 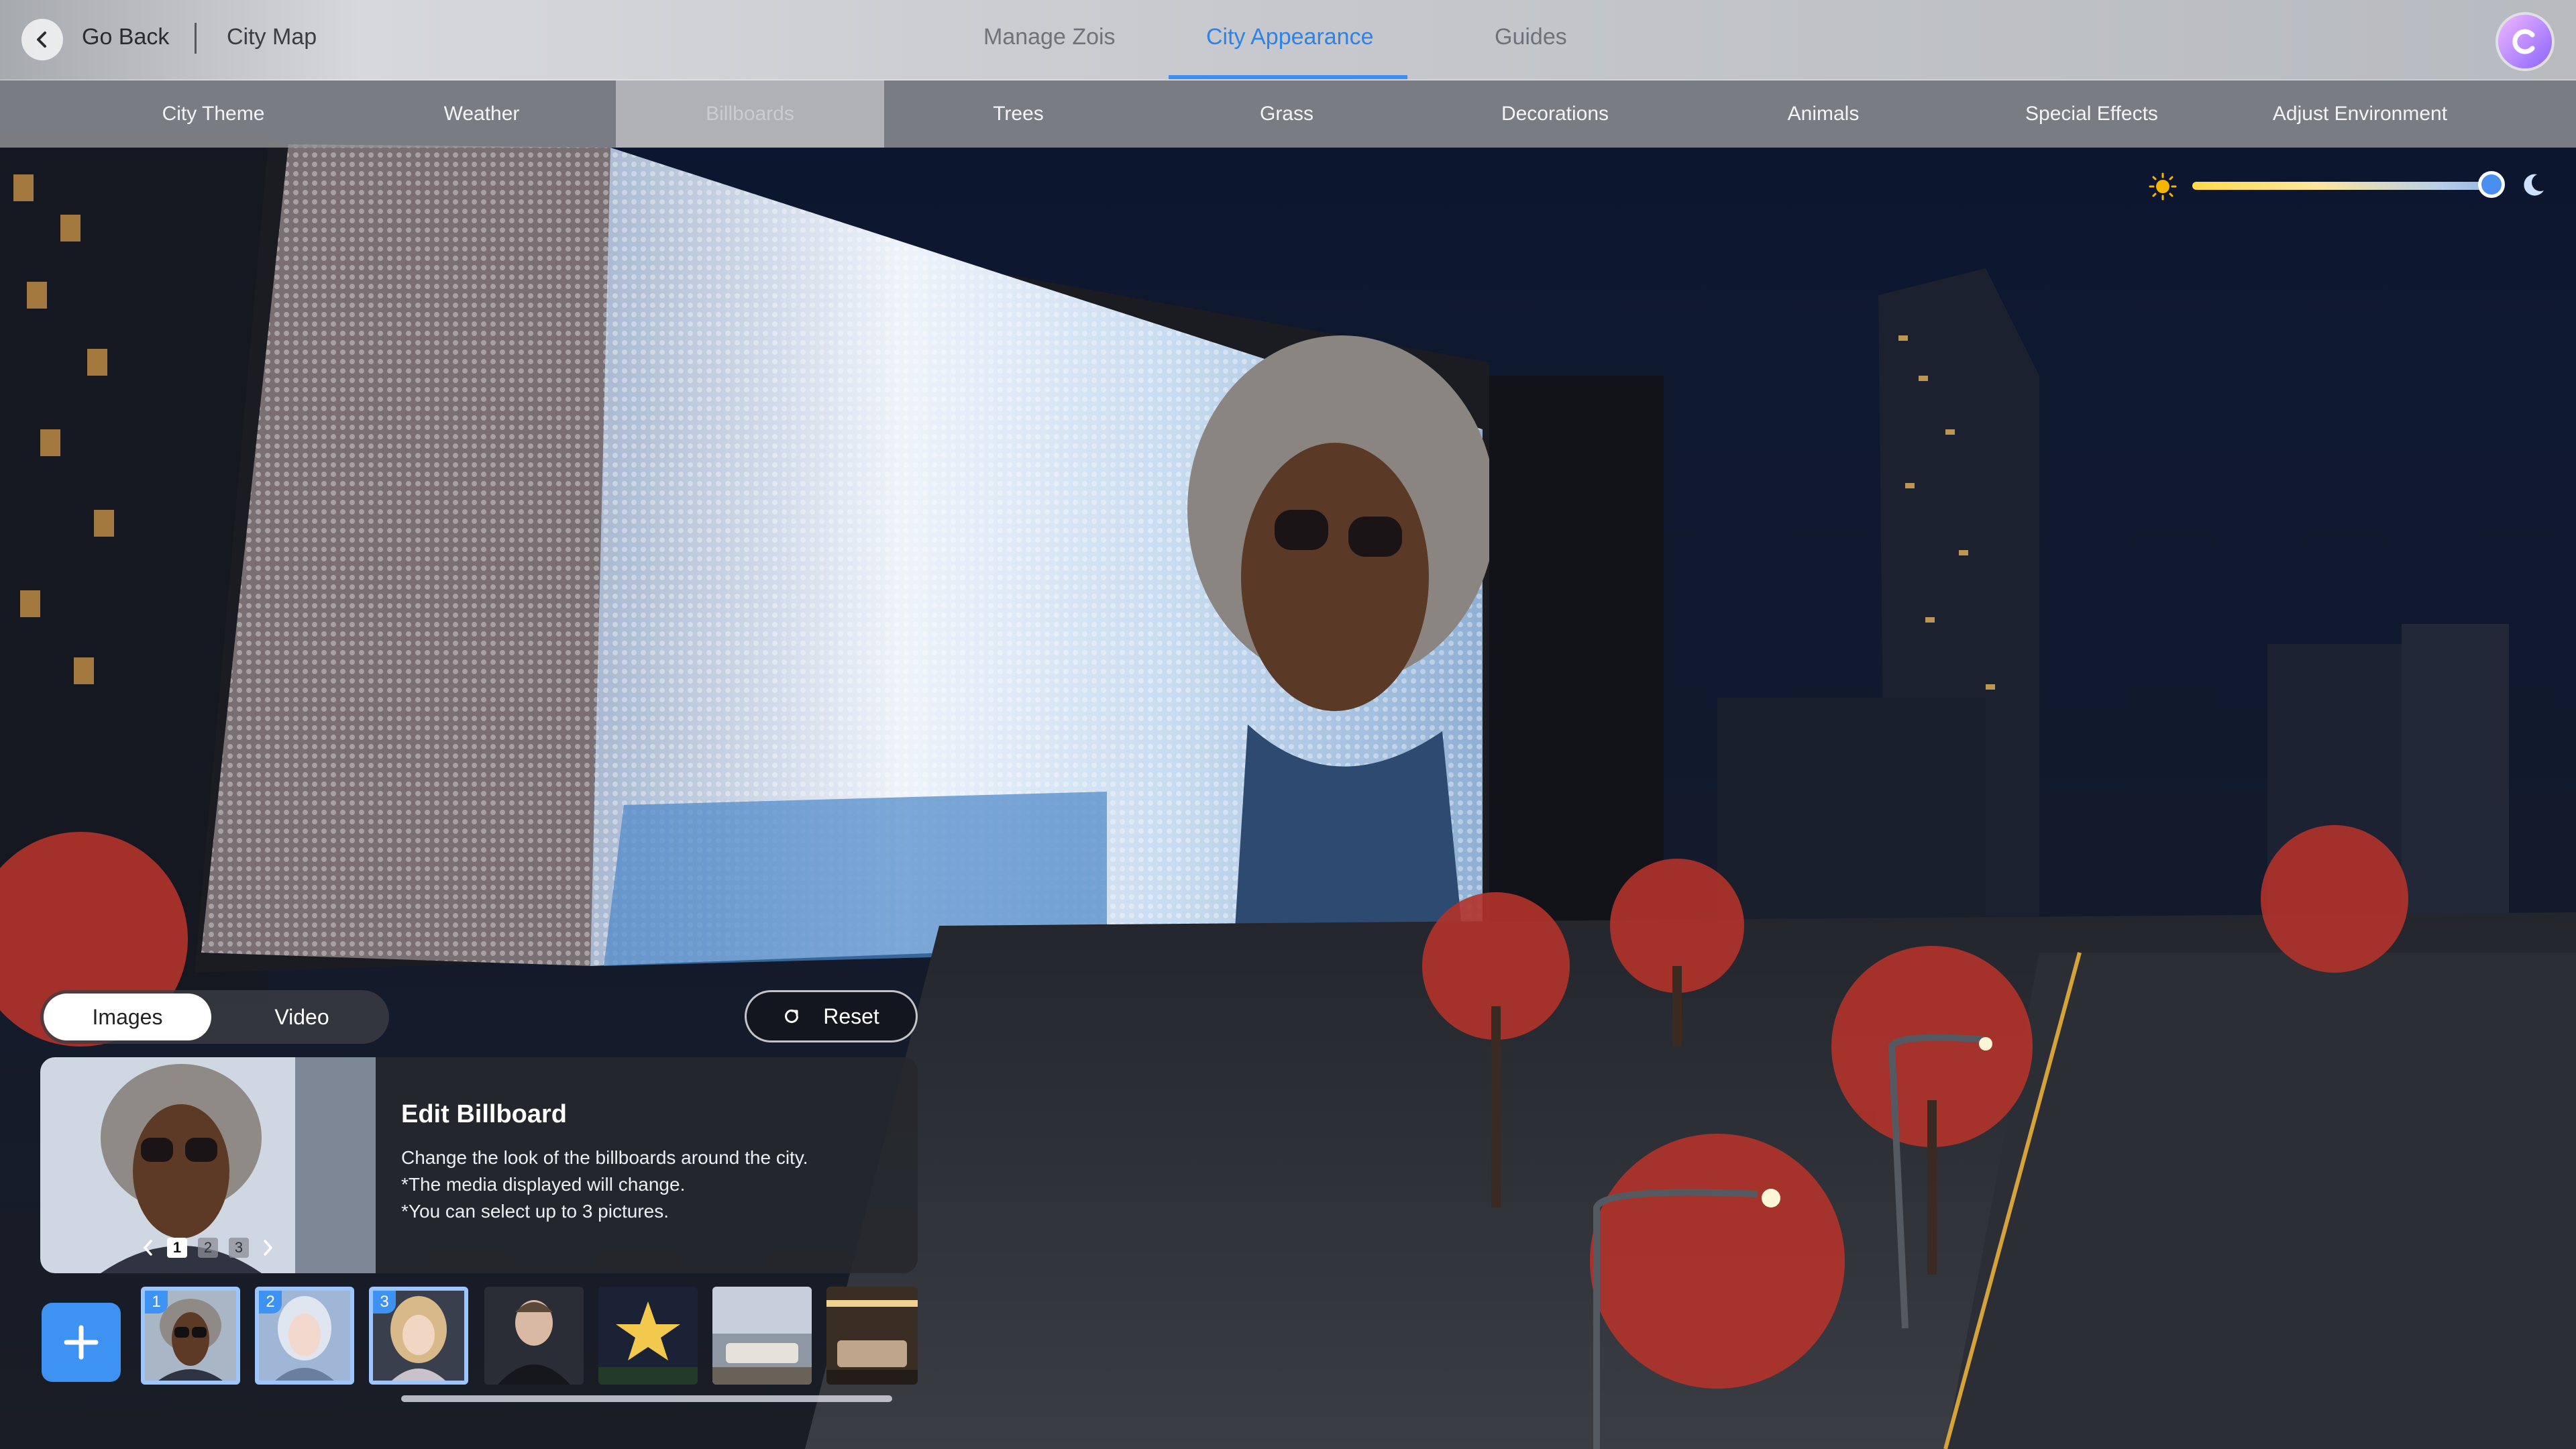 What do you see at coordinates (304, 1336) in the screenshot?
I see `media-thumbnail-2: 2` at bounding box center [304, 1336].